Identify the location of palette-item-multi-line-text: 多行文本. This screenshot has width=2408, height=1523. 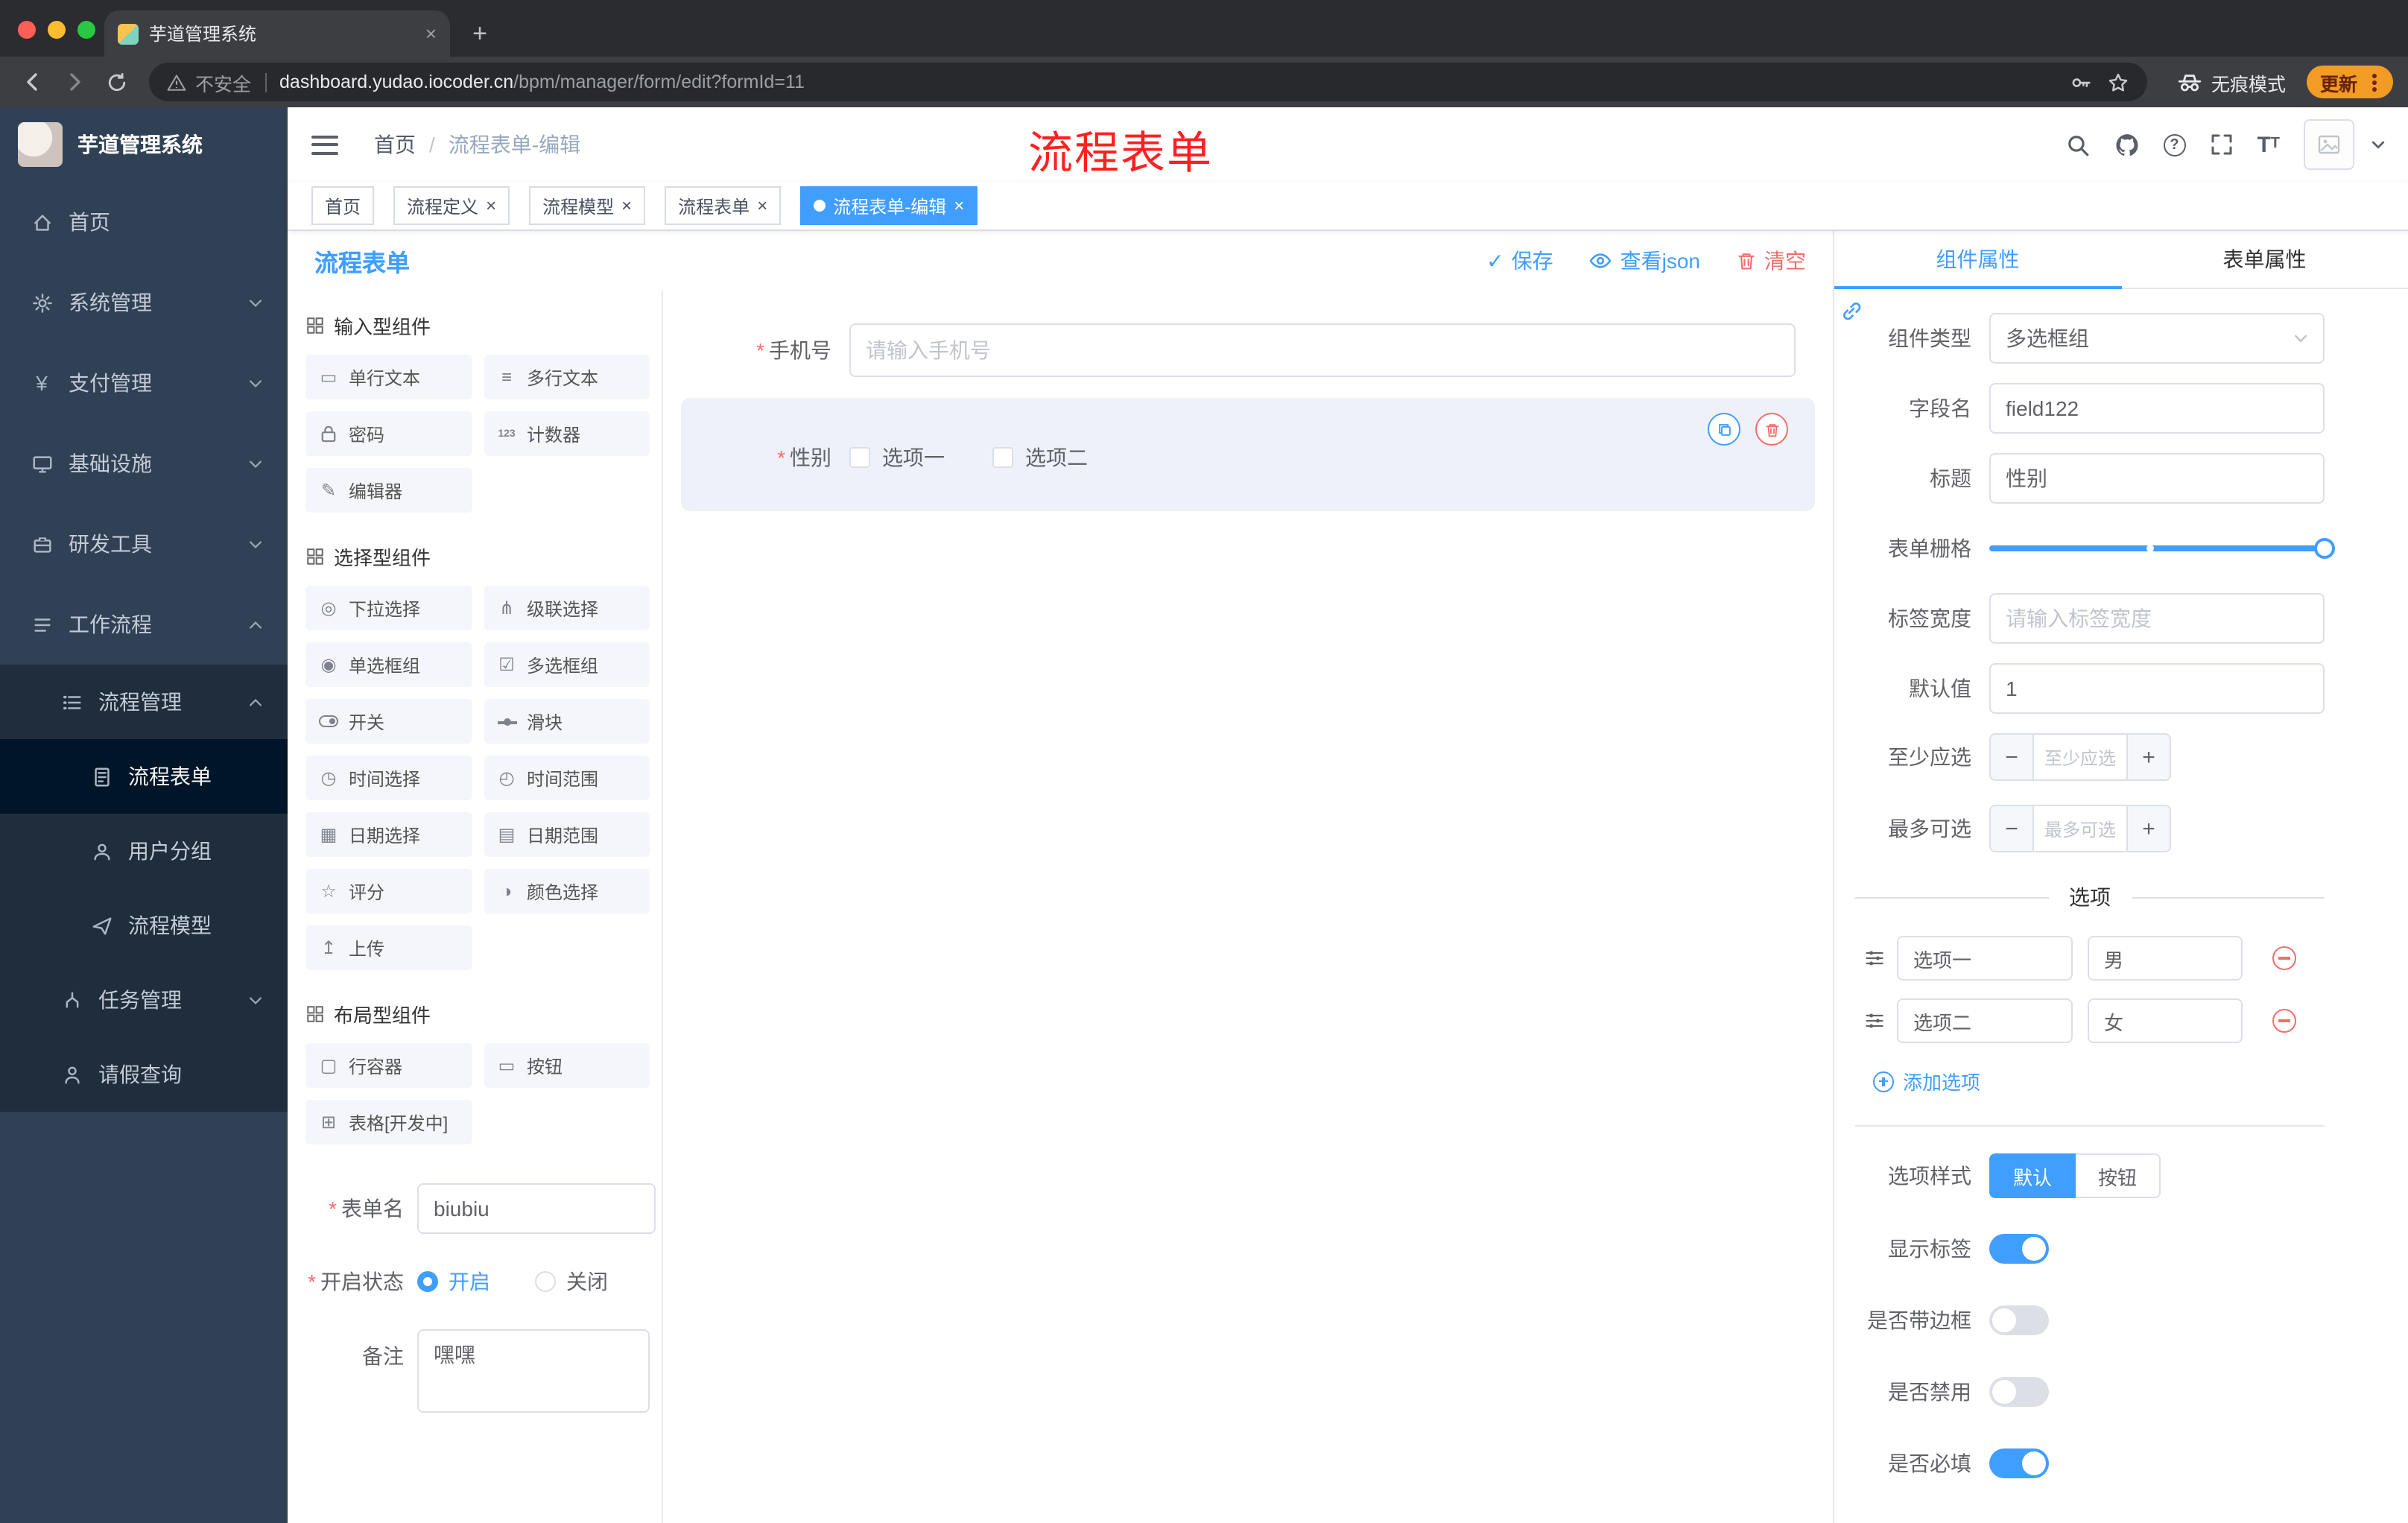
(567, 377).